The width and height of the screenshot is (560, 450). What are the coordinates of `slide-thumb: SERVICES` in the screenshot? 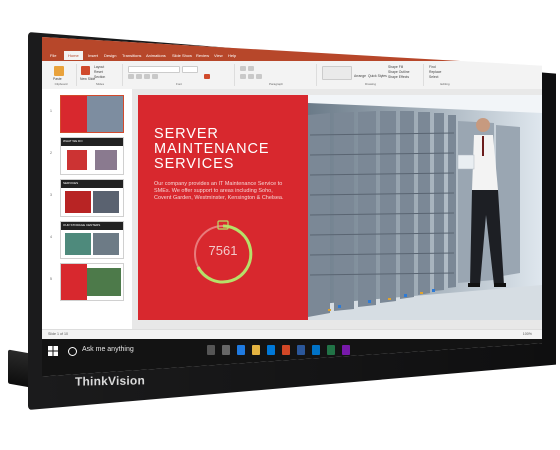 It's located at (92, 198).